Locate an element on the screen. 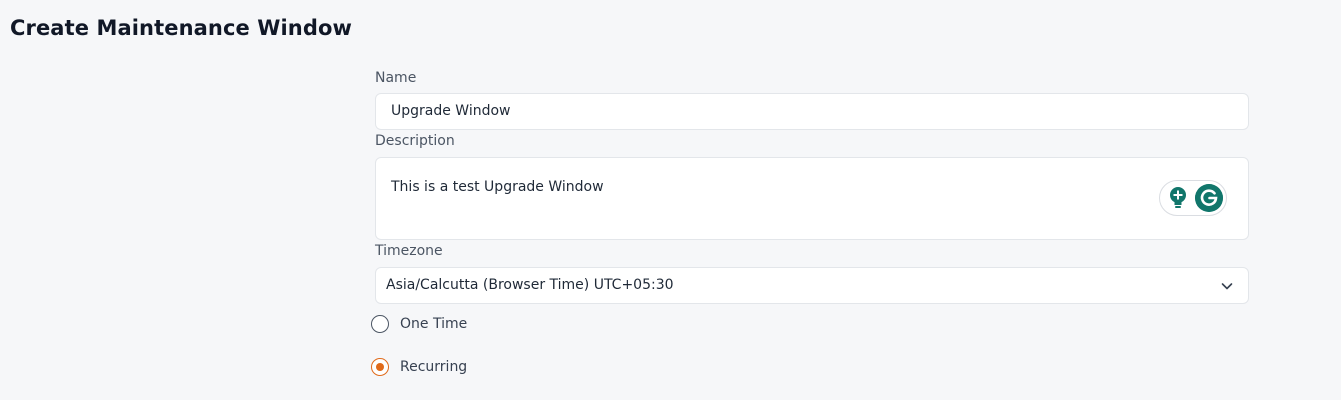  page-title: Create Maintenance Window is located at coordinates (181, 28).